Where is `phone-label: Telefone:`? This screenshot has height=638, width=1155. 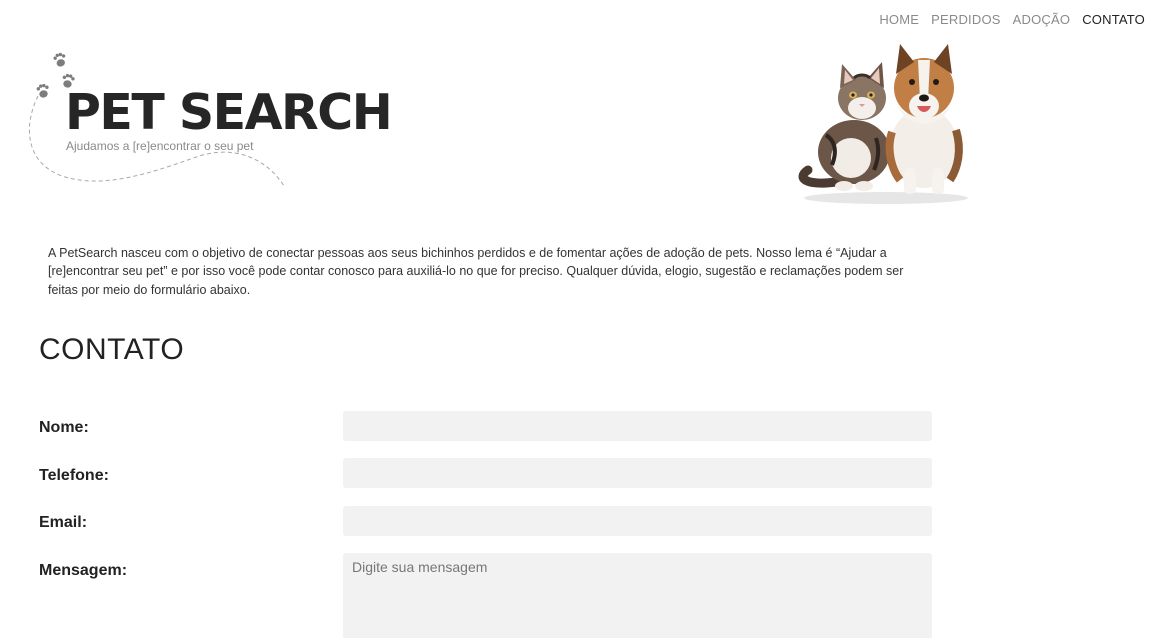 phone-label: Telefone: is located at coordinates (74, 475).